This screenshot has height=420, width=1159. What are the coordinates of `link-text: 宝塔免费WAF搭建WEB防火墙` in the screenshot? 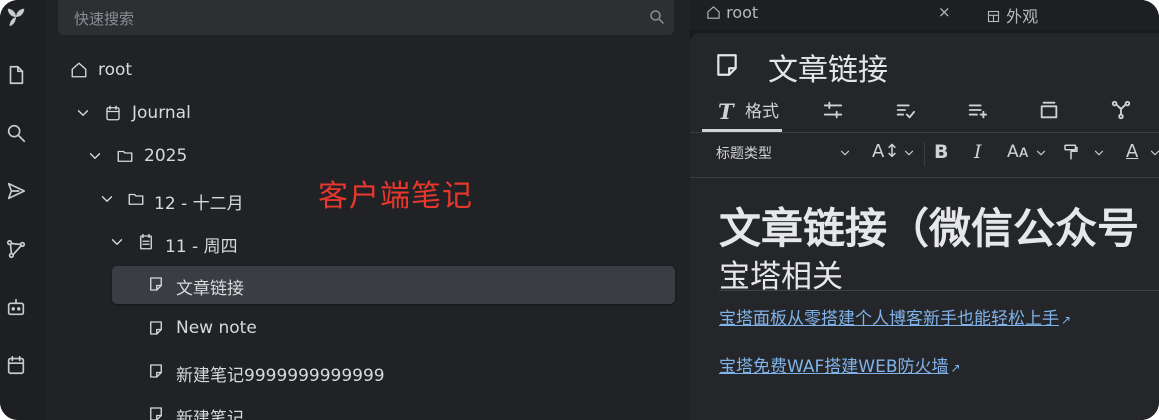 It's located at (834, 367).